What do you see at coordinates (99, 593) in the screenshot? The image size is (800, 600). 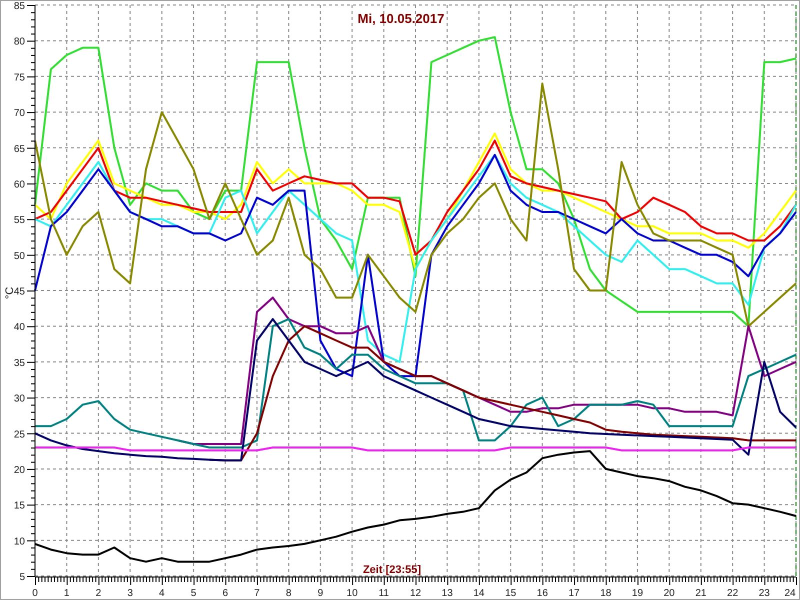 I see `x-tick-label: 2` at bounding box center [99, 593].